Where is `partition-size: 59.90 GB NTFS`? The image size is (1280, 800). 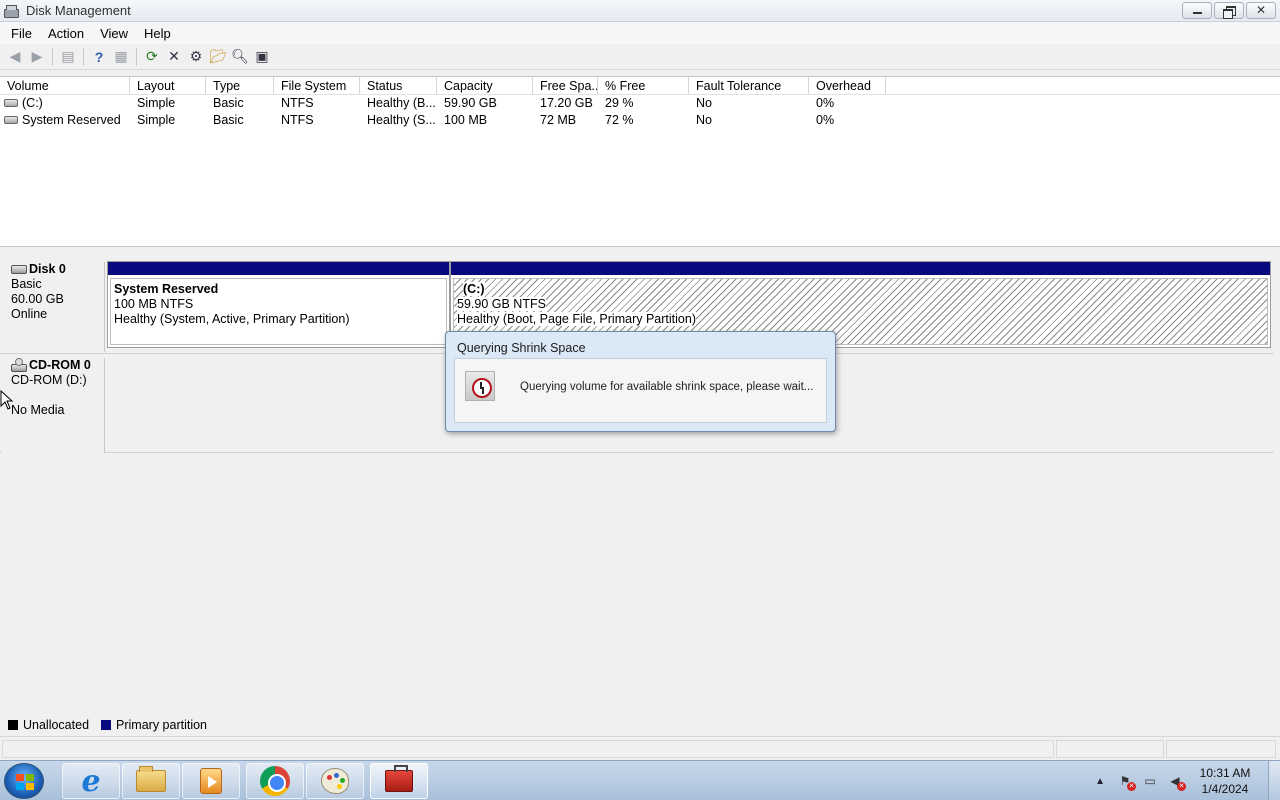 partition-size: 59.90 GB NTFS is located at coordinates (501, 304).